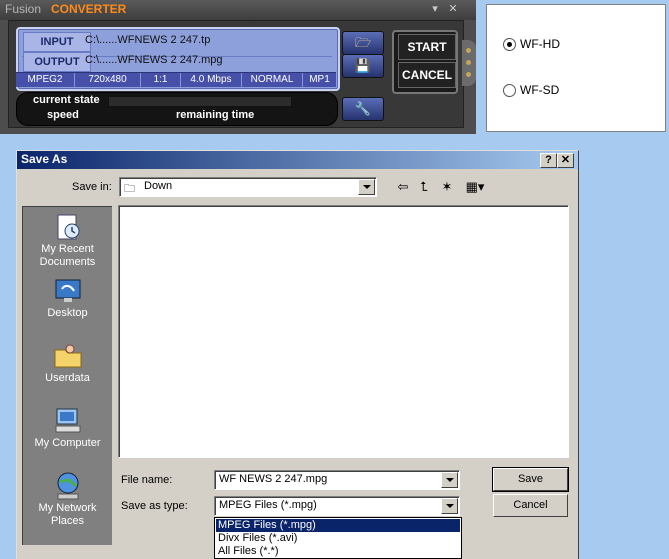 The height and width of the screenshot is (559, 669). What do you see at coordinates (67, 290) in the screenshot?
I see `desktop-icon` at bounding box center [67, 290].